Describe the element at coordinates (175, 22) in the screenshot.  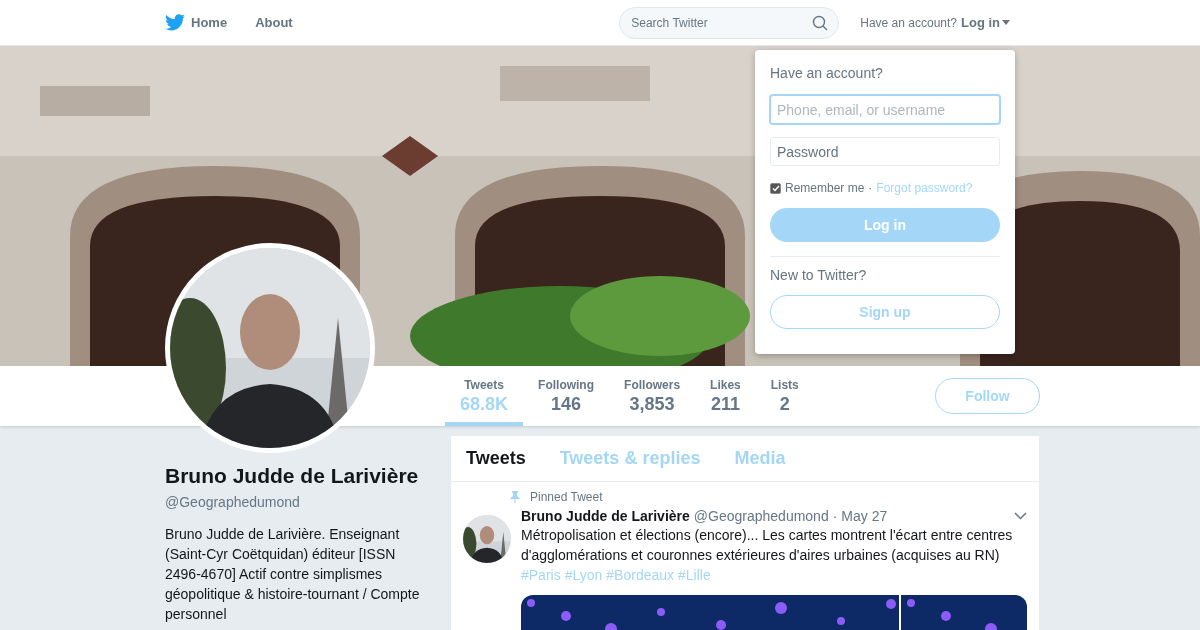
I see `bird-logo-icon` at that location.